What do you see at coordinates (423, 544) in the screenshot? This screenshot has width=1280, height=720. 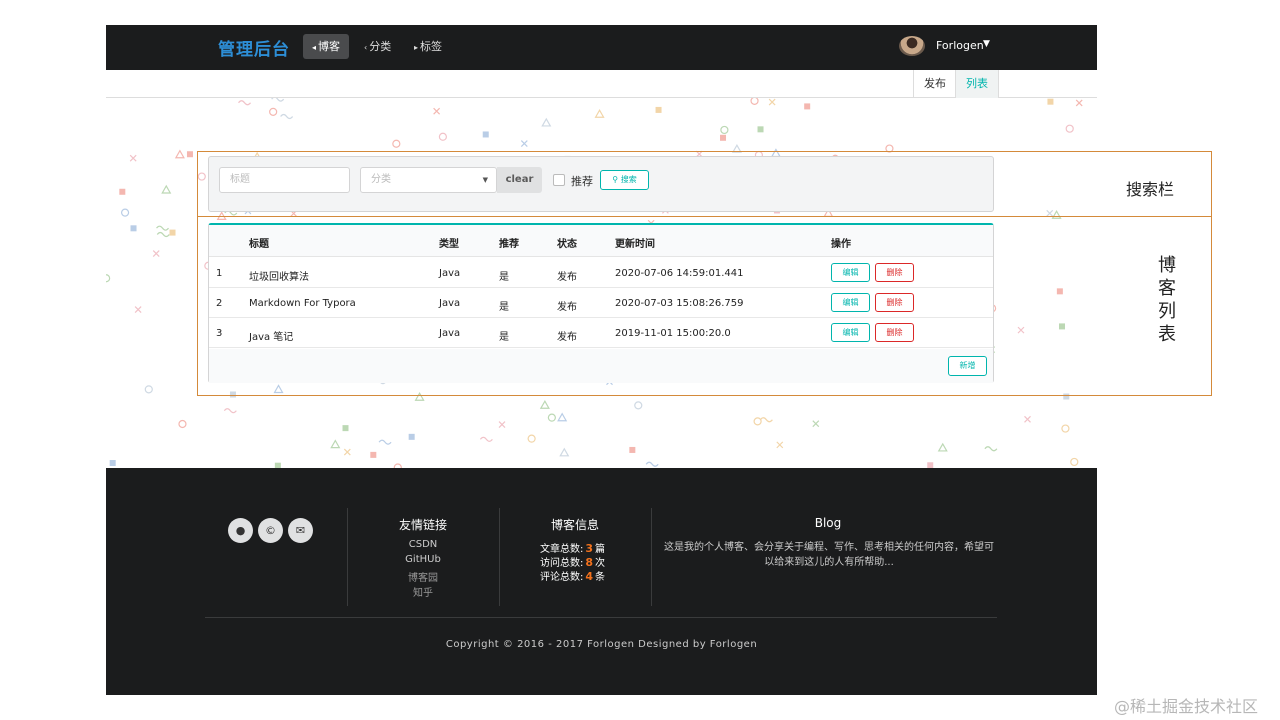 I see `link-csdn: CSDN` at bounding box center [423, 544].